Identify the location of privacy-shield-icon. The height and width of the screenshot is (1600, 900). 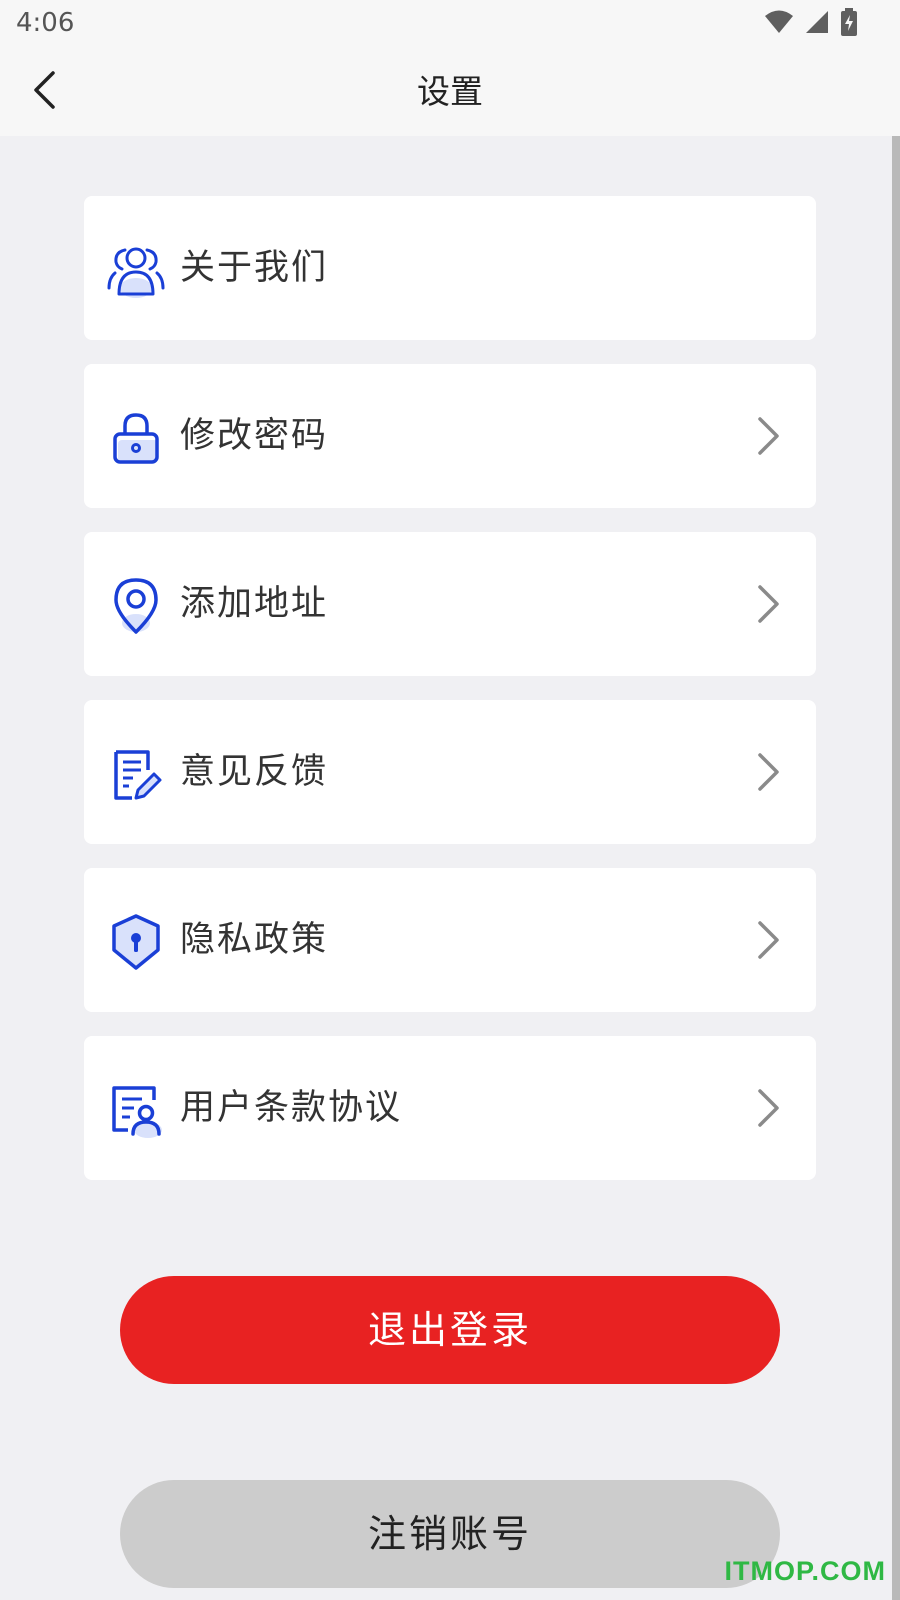
(136, 942).